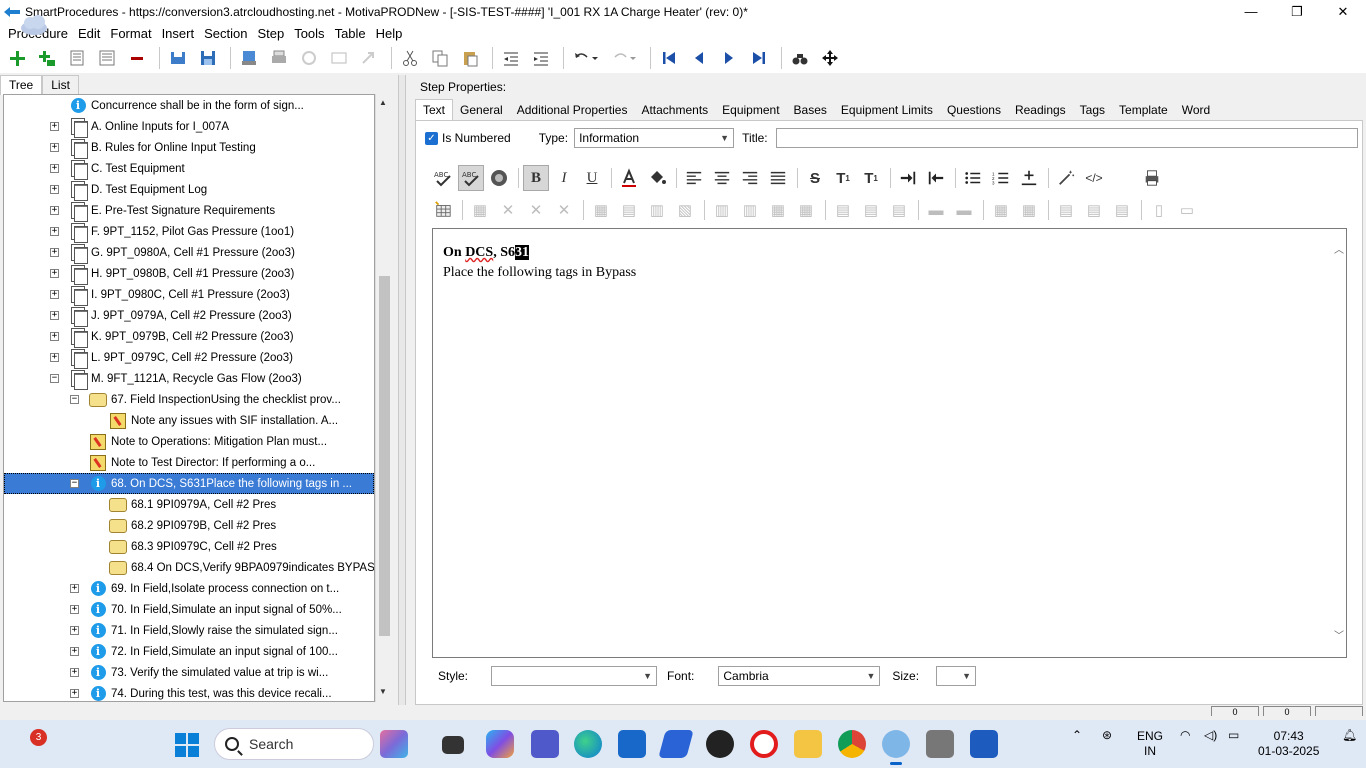  I want to click on tray-network-icon: ⊛, so click(1107, 735).